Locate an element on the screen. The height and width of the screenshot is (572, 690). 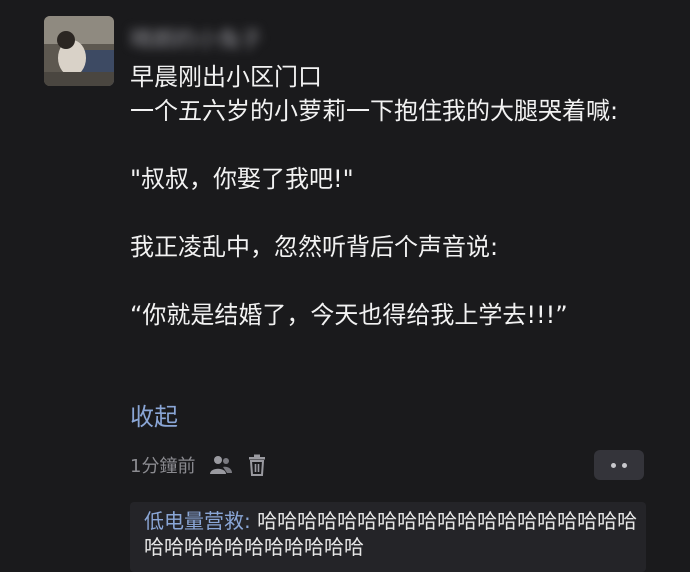
more-options-button is located at coordinates (619, 465).